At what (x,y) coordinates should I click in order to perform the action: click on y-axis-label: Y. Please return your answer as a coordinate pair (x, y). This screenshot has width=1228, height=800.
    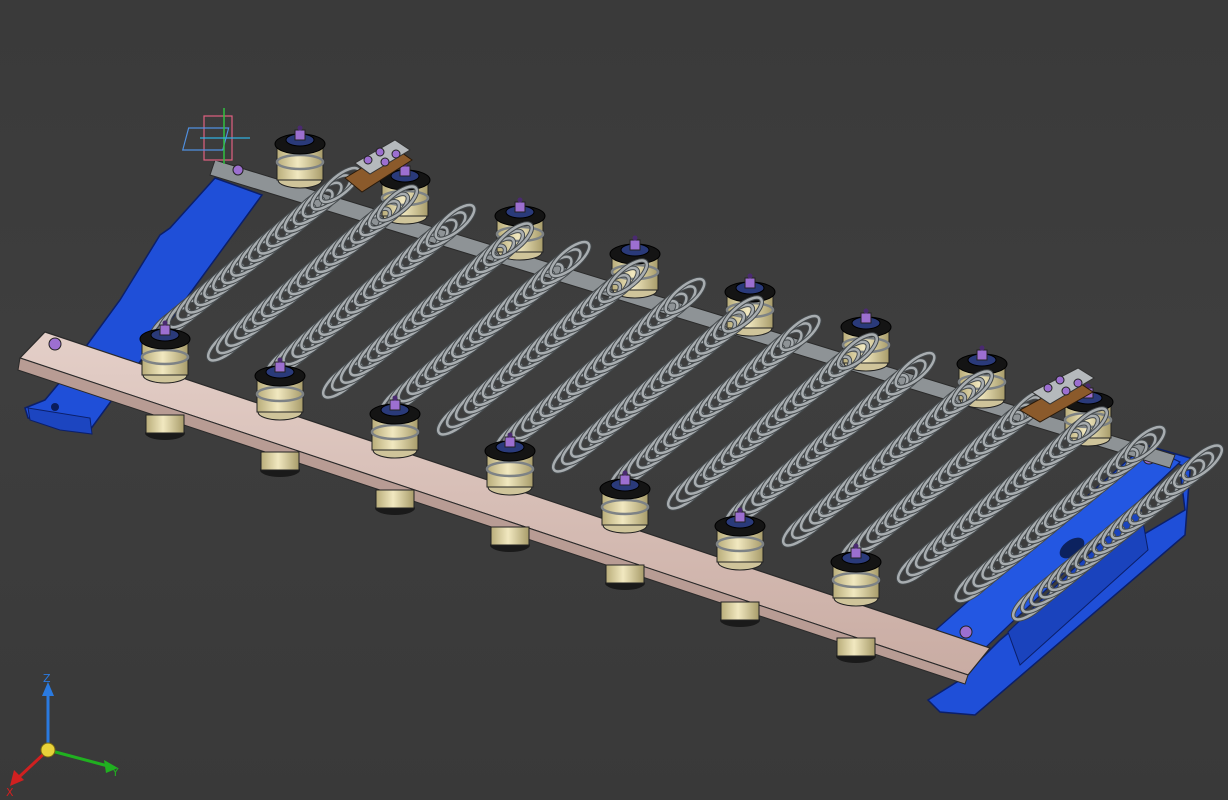
    Looking at the image, I should click on (115, 772).